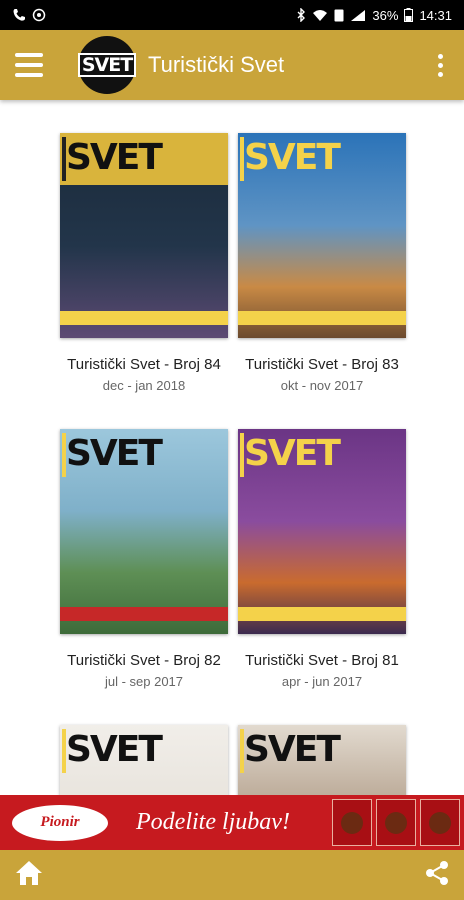 The image size is (464, 900). What do you see at coordinates (232, 875) in the screenshot?
I see `bottom-bar` at bounding box center [232, 875].